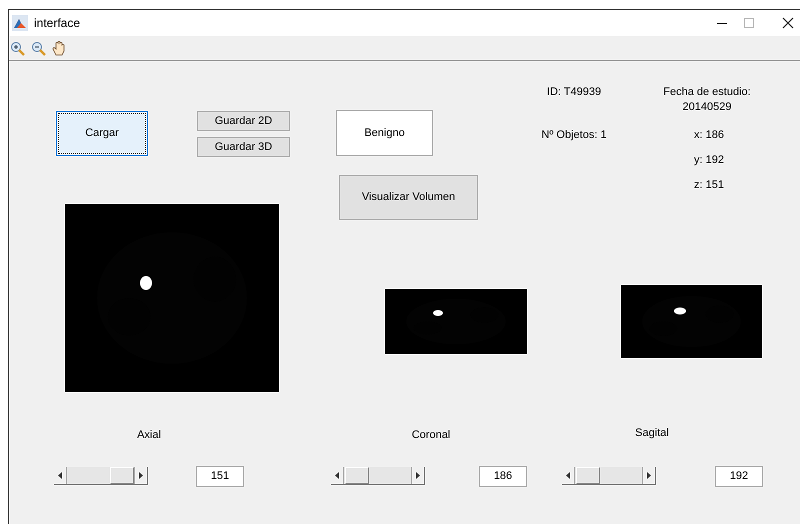 The width and height of the screenshot is (800, 524). What do you see at coordinates (17, 48) in the screenshot?
I see `zoom-in-icon` at bounding box center [17, 48].